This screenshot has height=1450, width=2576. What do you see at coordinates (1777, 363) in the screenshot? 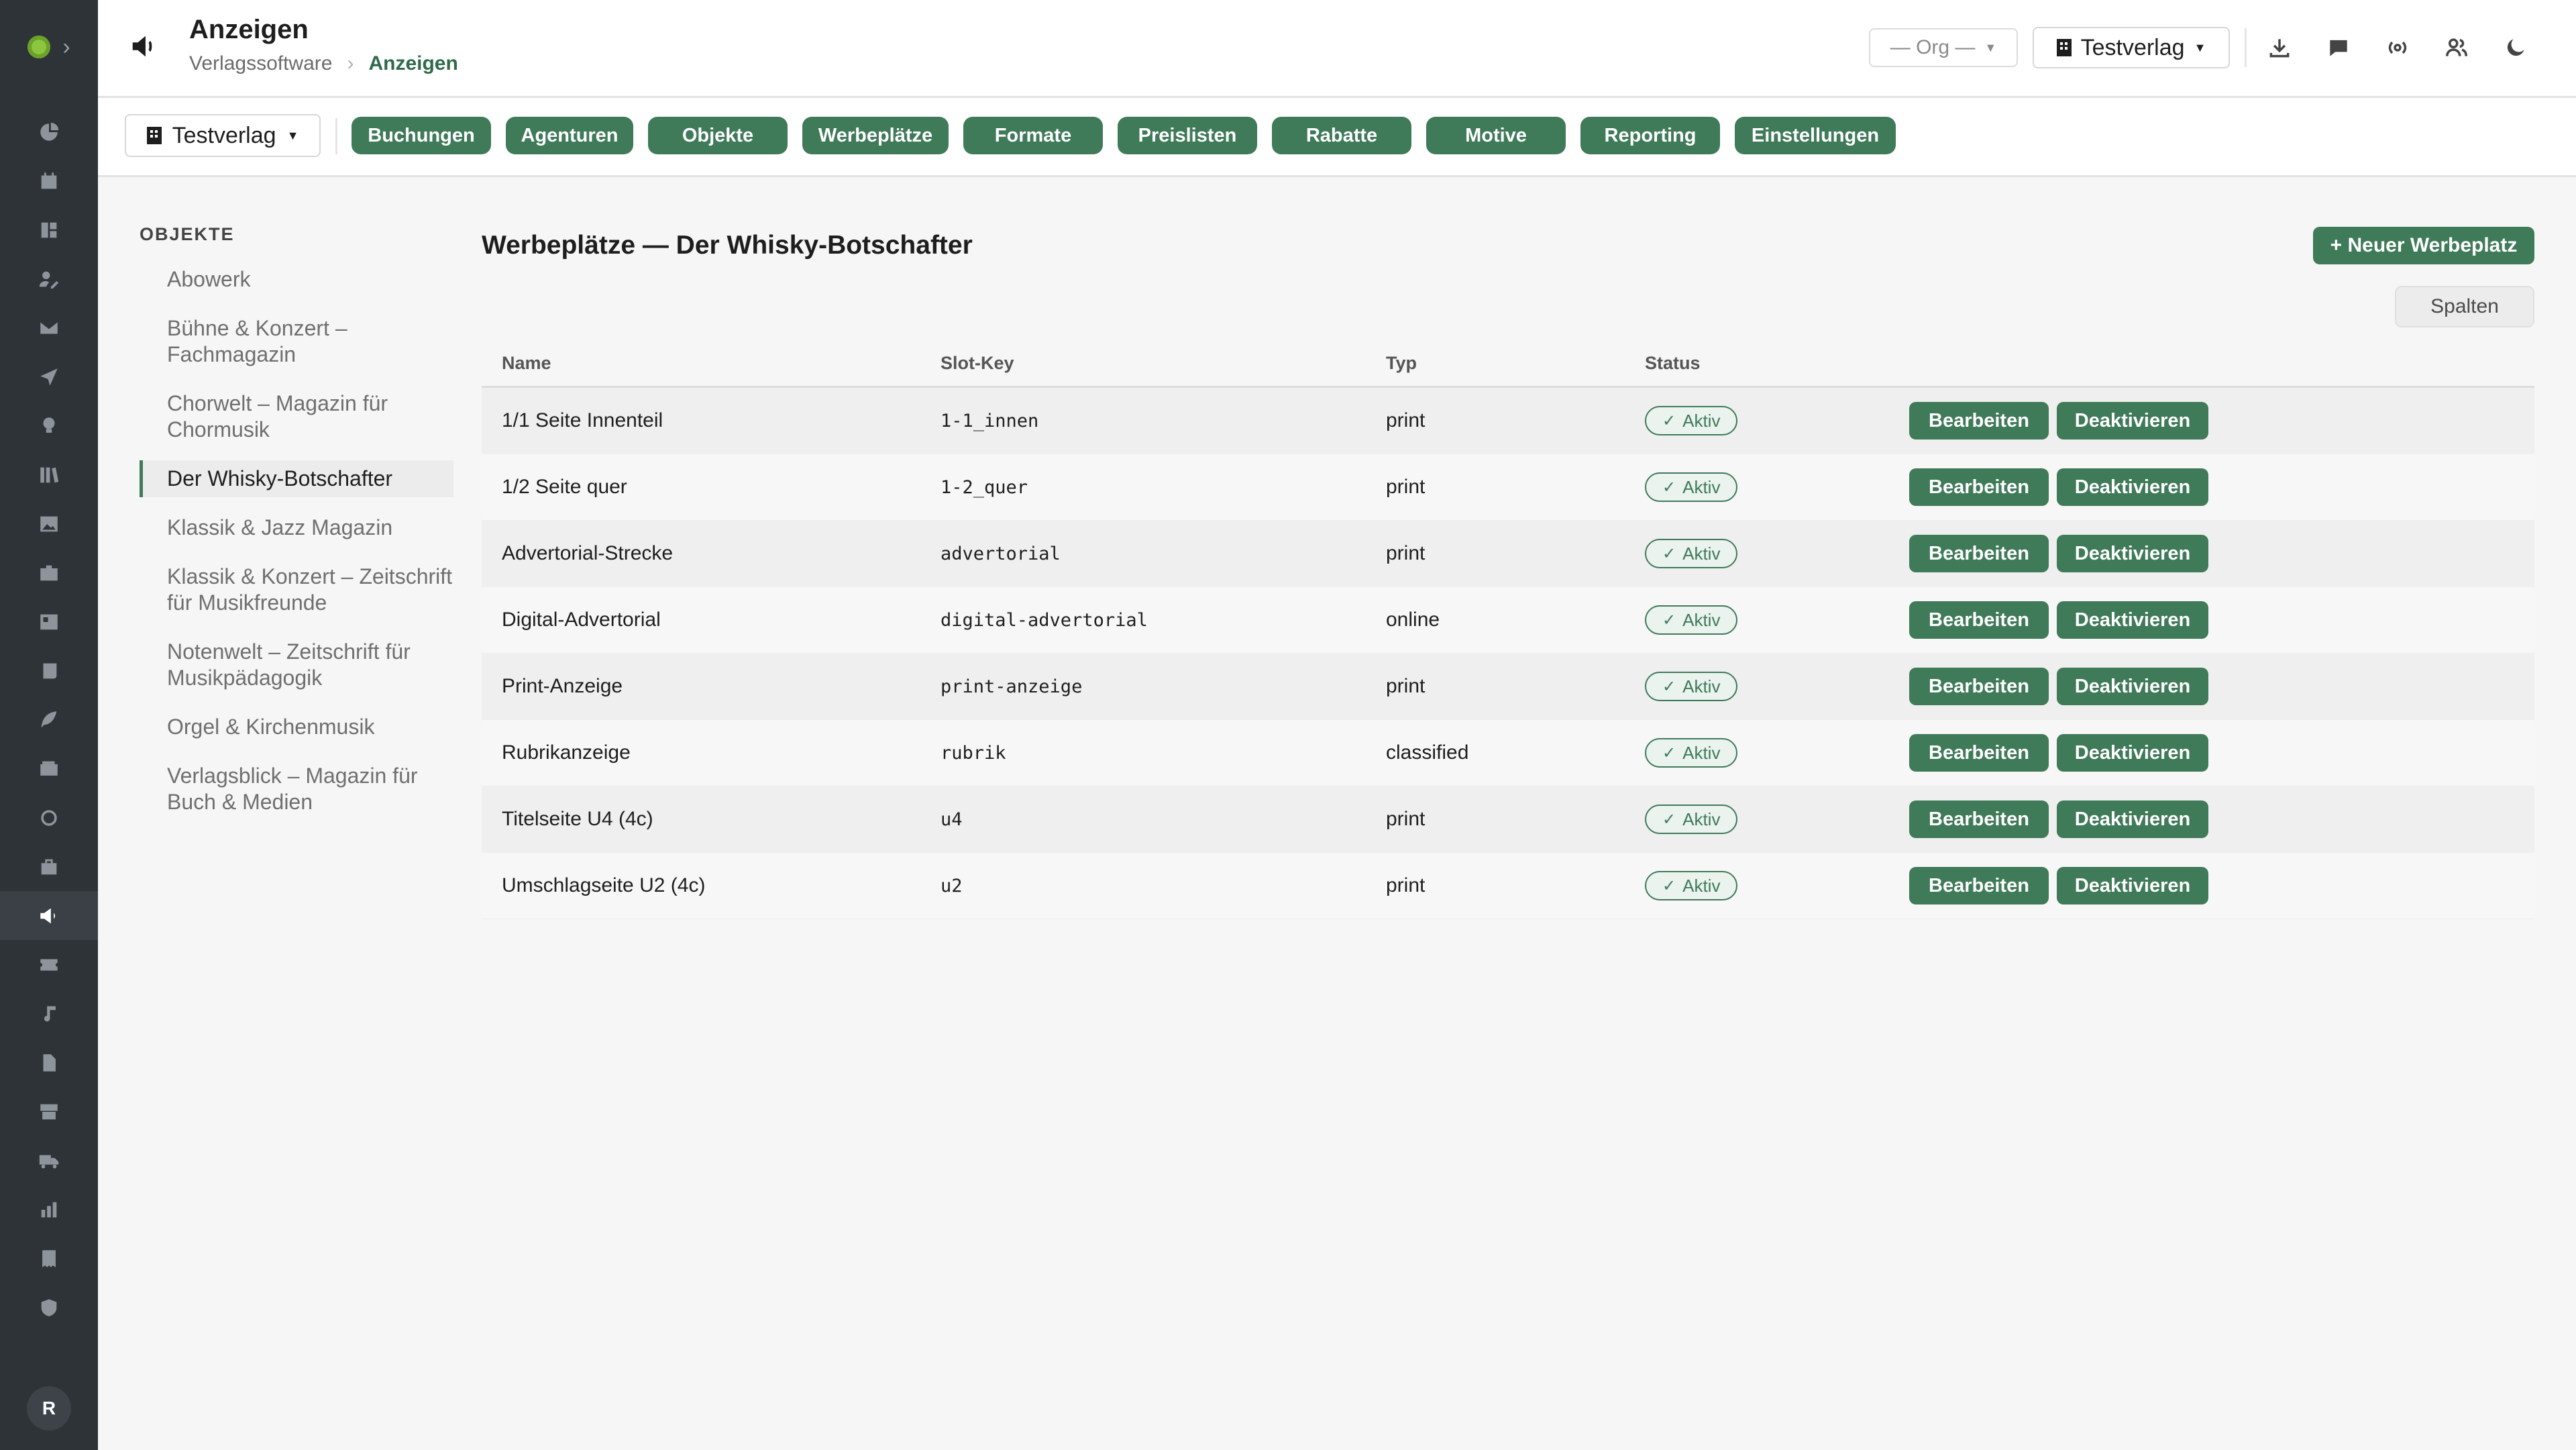
I see `column-header-status: Status` at bounding box center [1777, 363].